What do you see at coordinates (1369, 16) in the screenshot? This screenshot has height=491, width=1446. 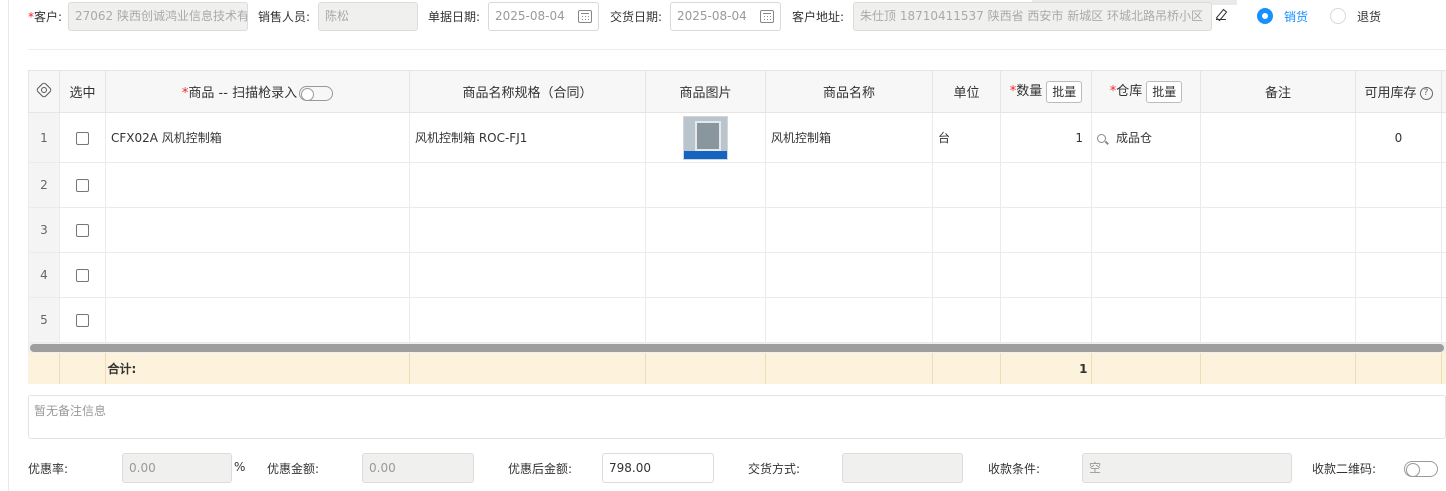 I see `radio-return-label: 退货` at bounding box center [1369, 16].